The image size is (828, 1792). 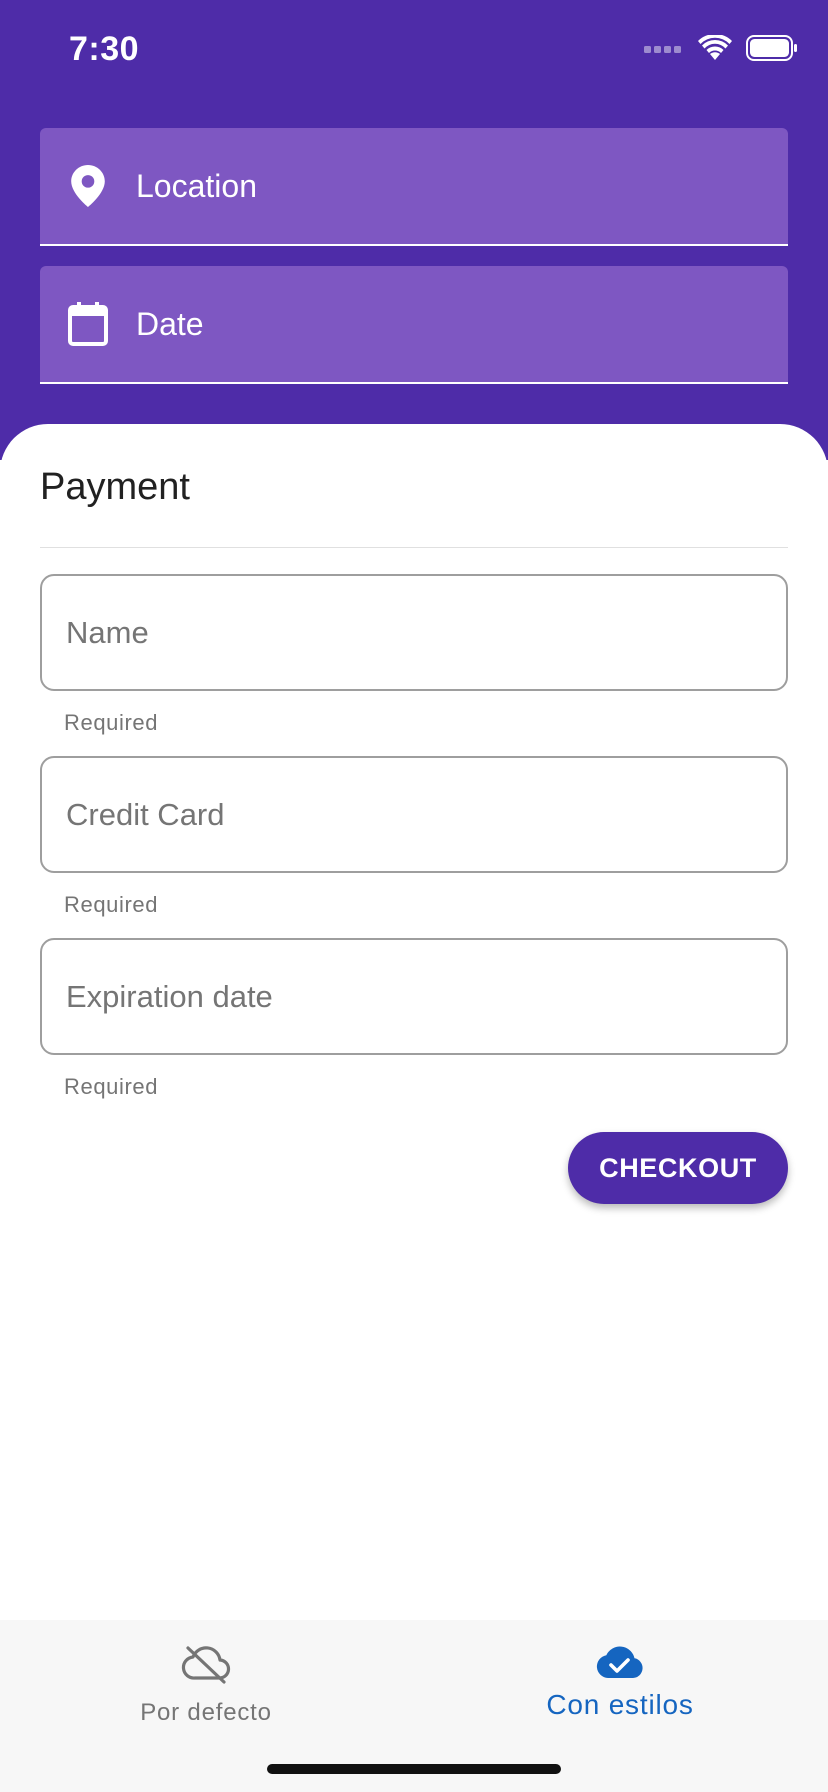 What do you see at coordinates (620, 1704) in the screenshot?
I see `nav-label-con-estilos: Con estilos` at bounding box center [620, 1704].